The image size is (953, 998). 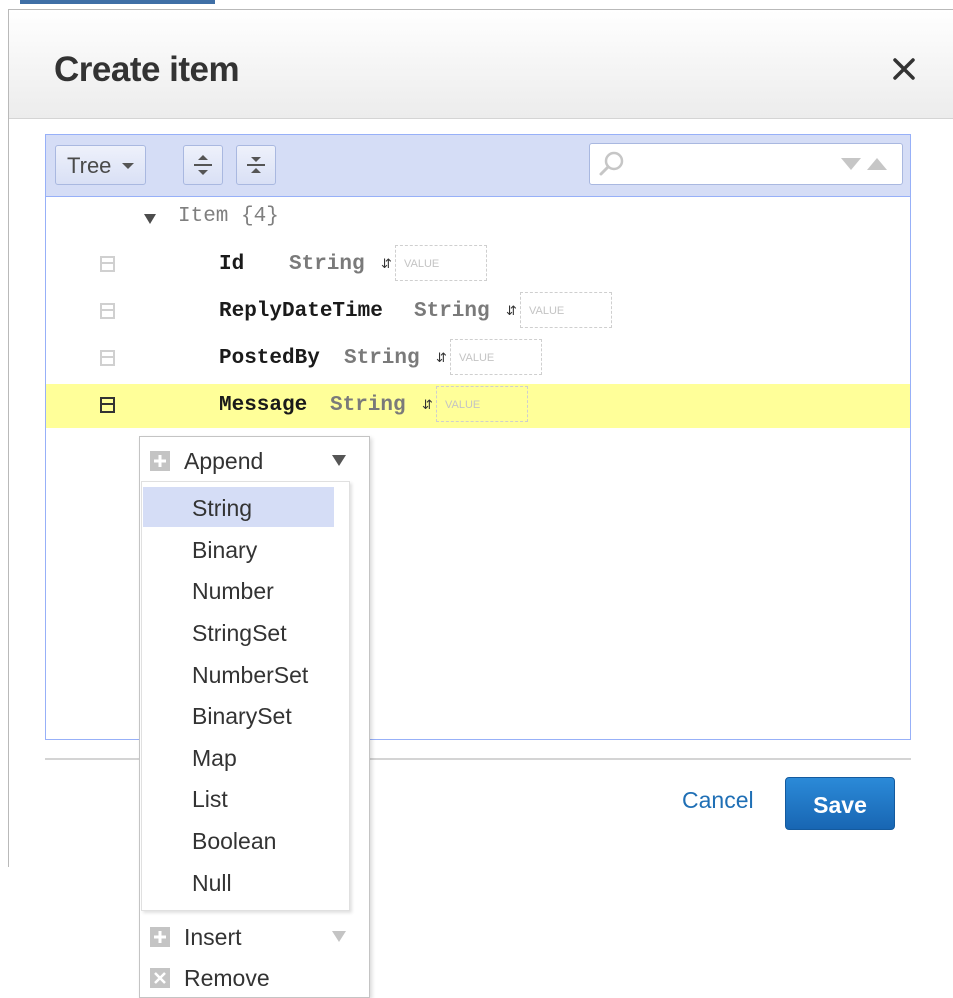 I want to click on append-label: Append, so click(x=224, y=461).